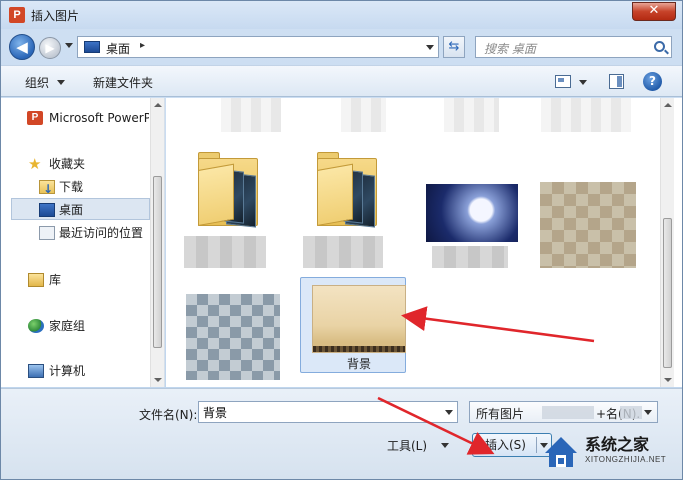 Image resolution: width=683 pixels, height=480 pixels. What do you see at coordinates (71, 210) in the screenshot?
I see `sidebar-item-label: 桌面` at bounding box center [71, 210].